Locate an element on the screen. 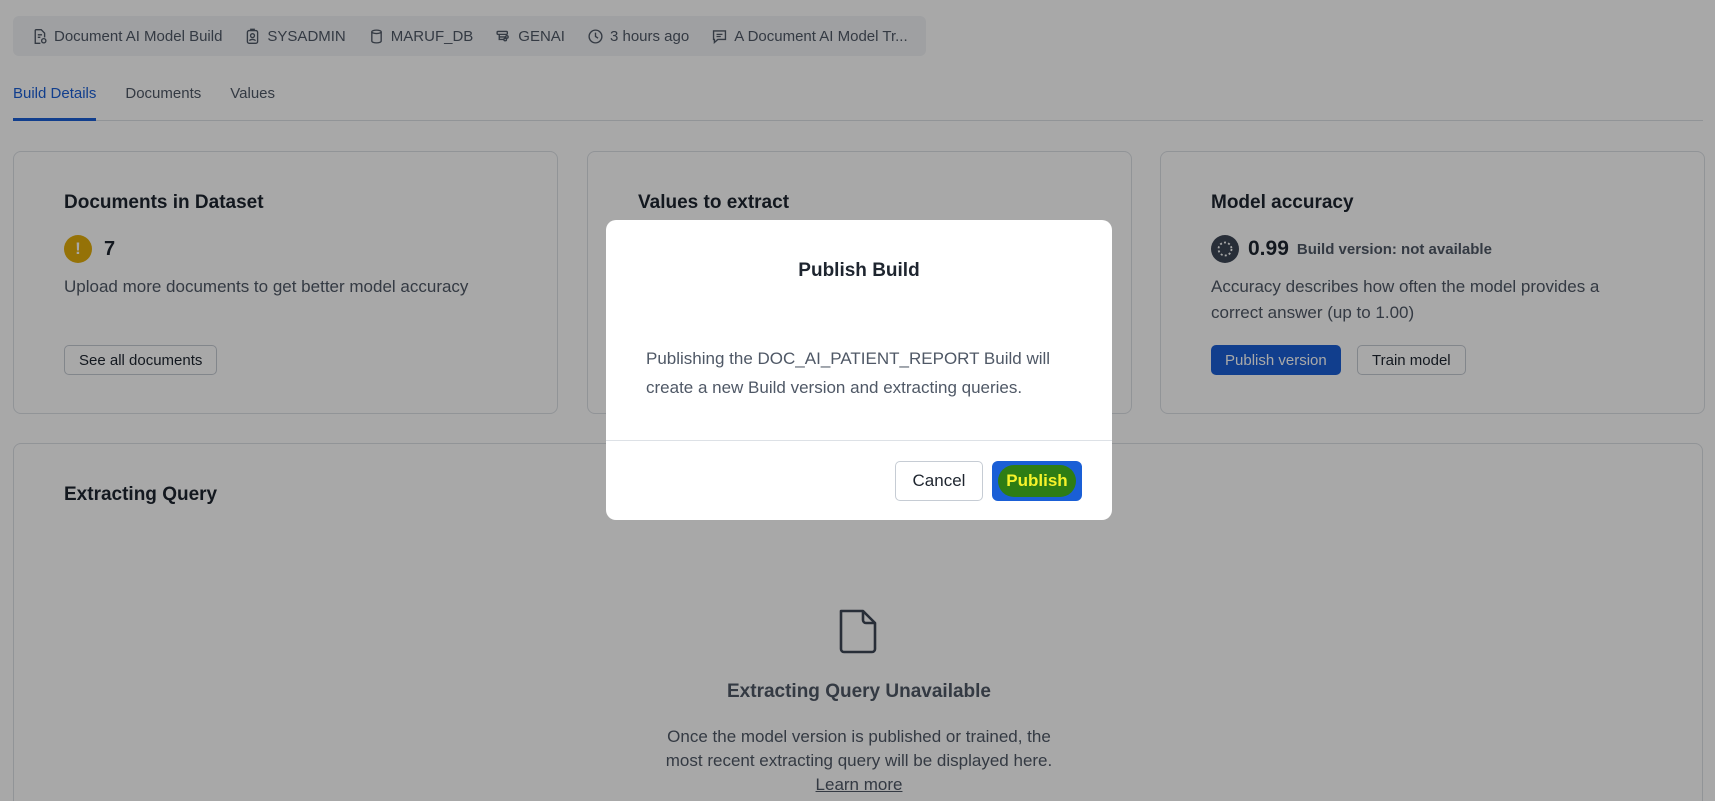 This screenshot has height=801, width=1715. publish-button: Publish is located at coordinates (1037, 481).